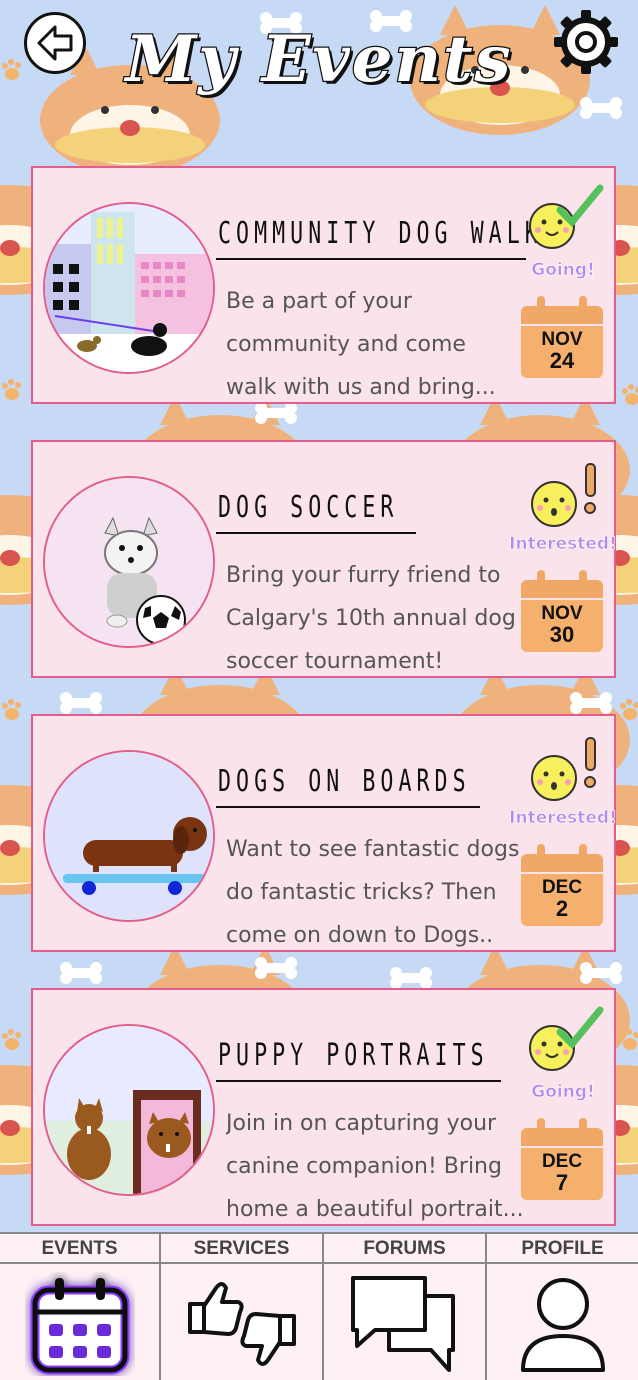 The width and height of the screenshot is (638, 1380). I want to click on gear-icon, so click(586, 42).